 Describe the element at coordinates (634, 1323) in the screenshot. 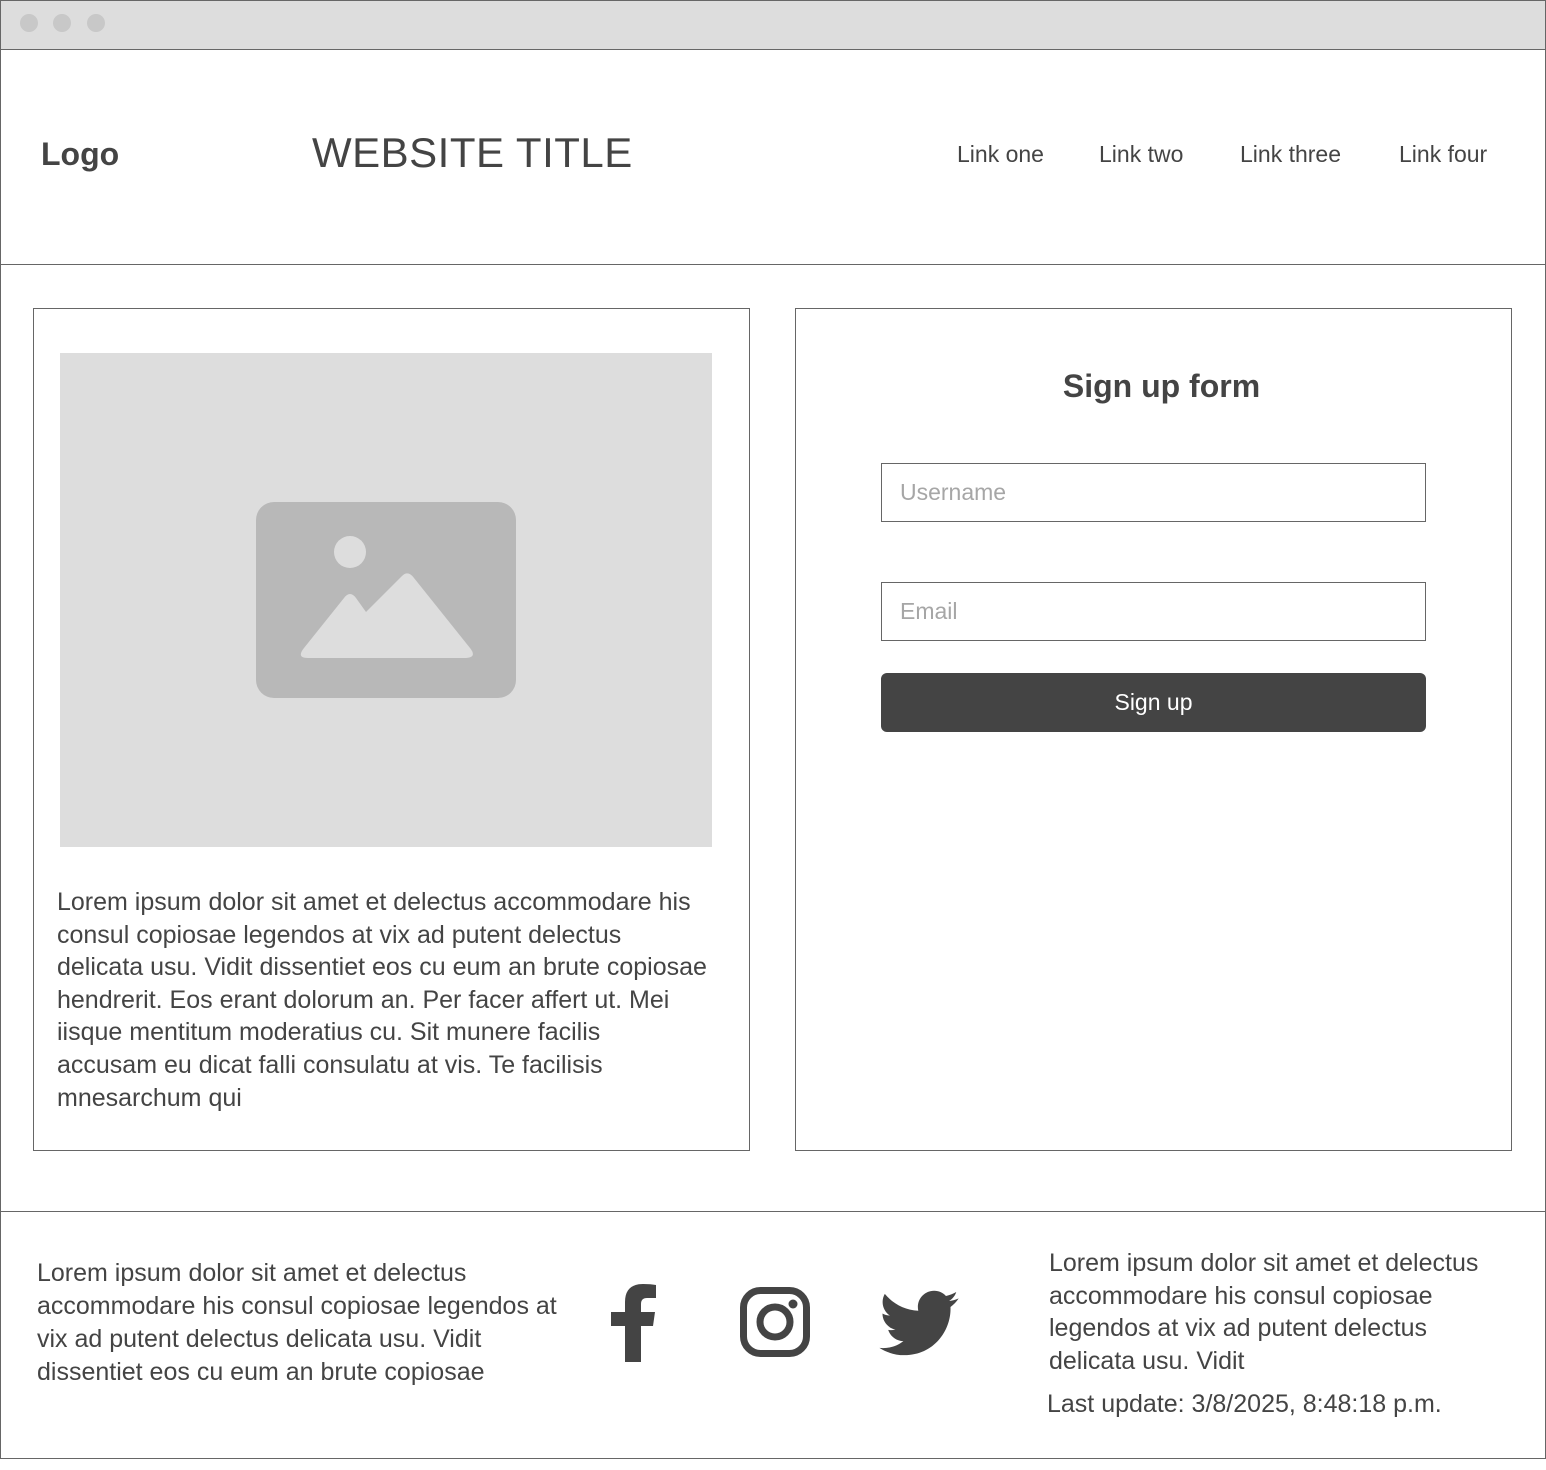

I see `facebook-icon` at that location.